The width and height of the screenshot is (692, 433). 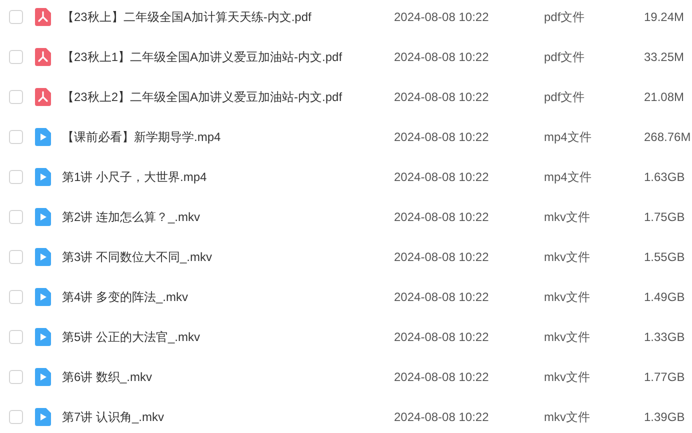 I want to click on file-name: 【课前必看】新学期导学.mp4, so click(x=228, y=137).